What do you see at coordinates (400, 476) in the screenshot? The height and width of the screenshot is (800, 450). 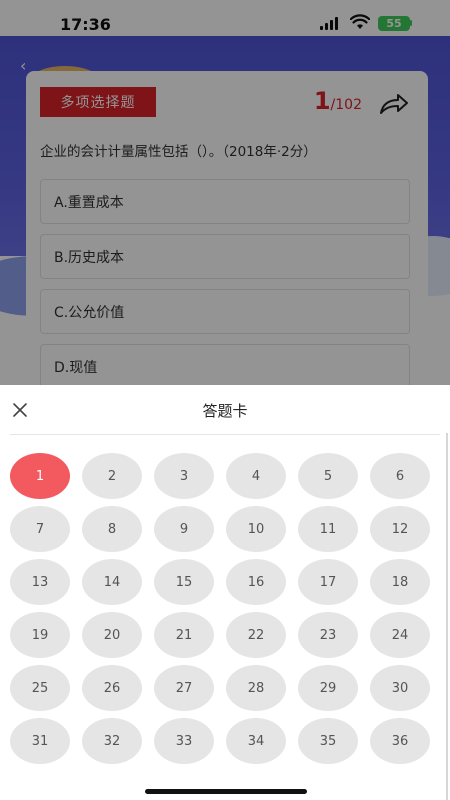 I see `question-number-button: 6` at bounding box center [400, 476].